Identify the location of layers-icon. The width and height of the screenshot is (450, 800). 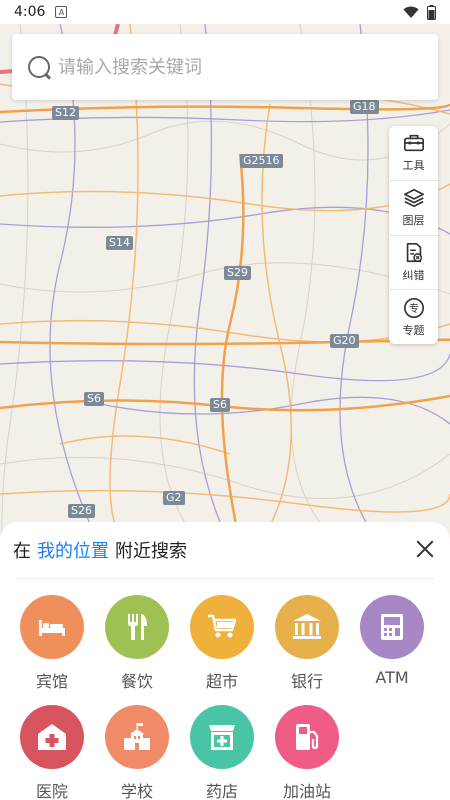
(413, 198).